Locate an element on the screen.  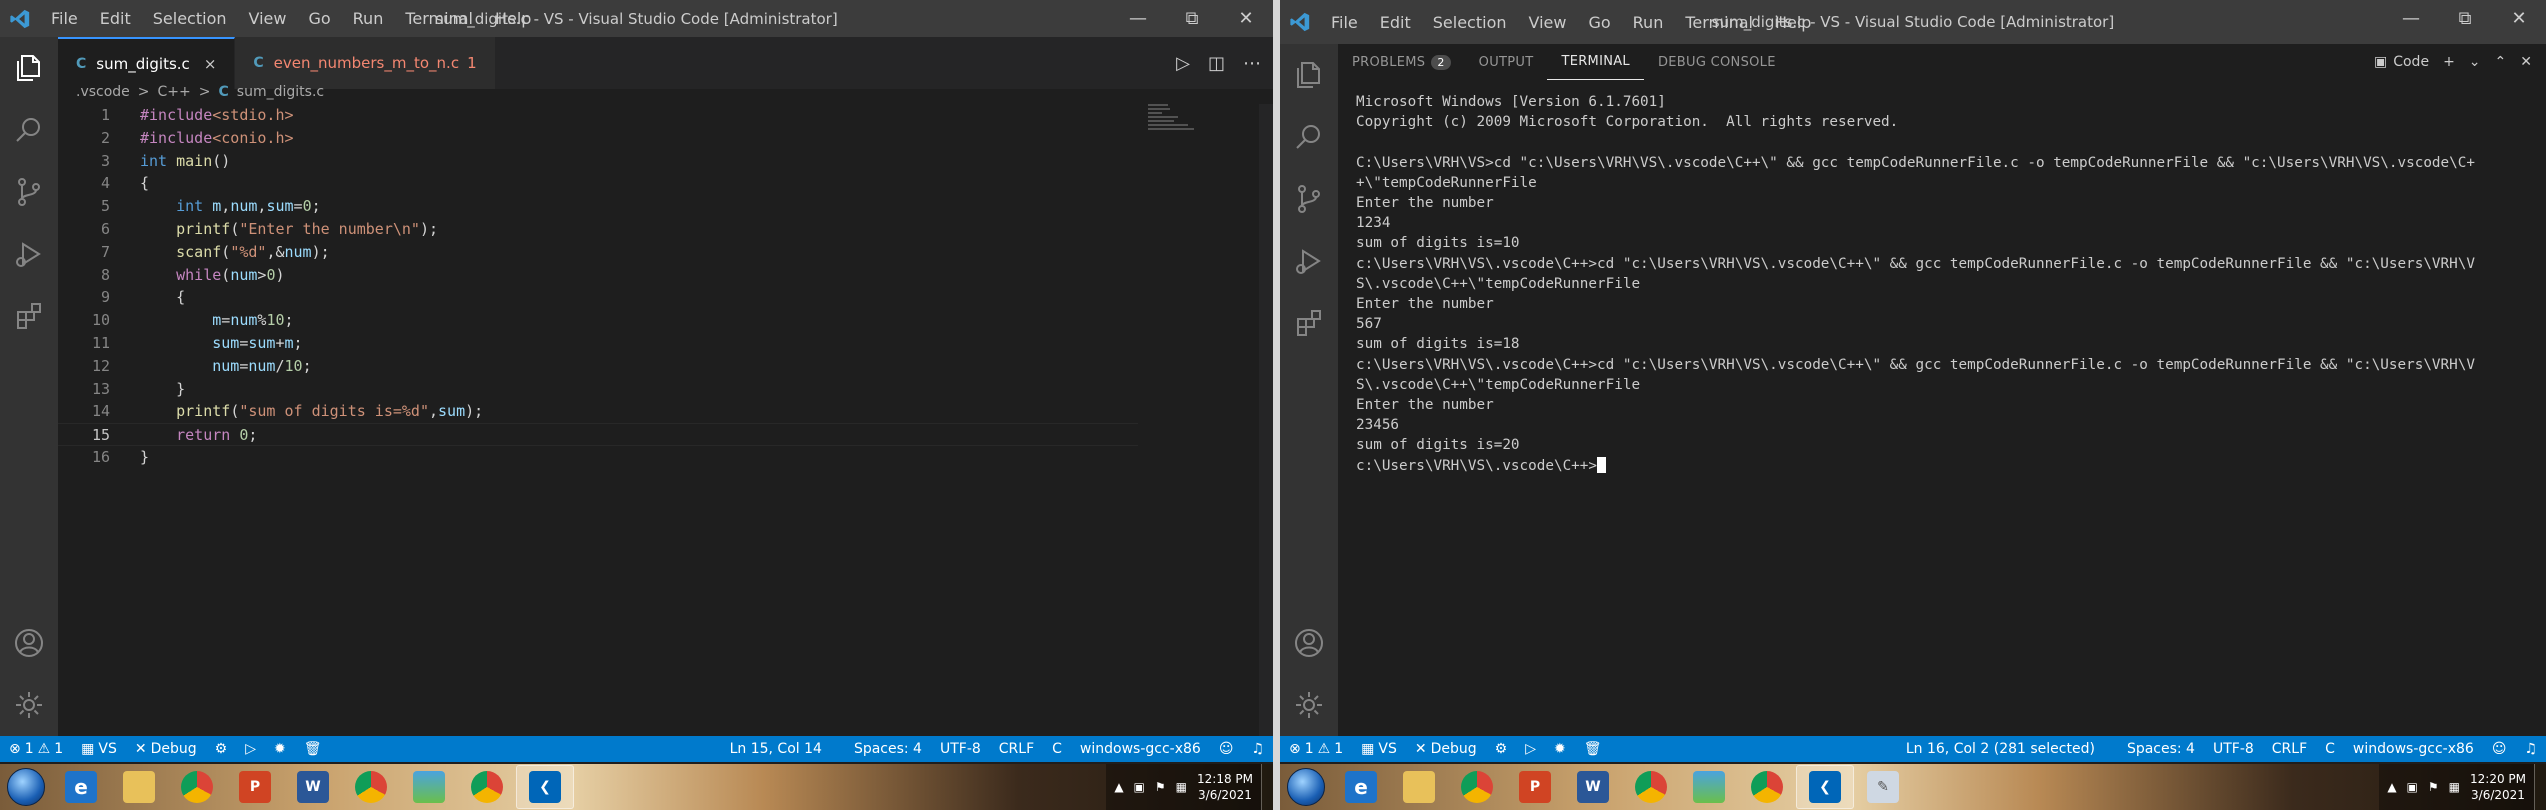
run-code-icon: ▷ is located at coordinates (1183, 63).